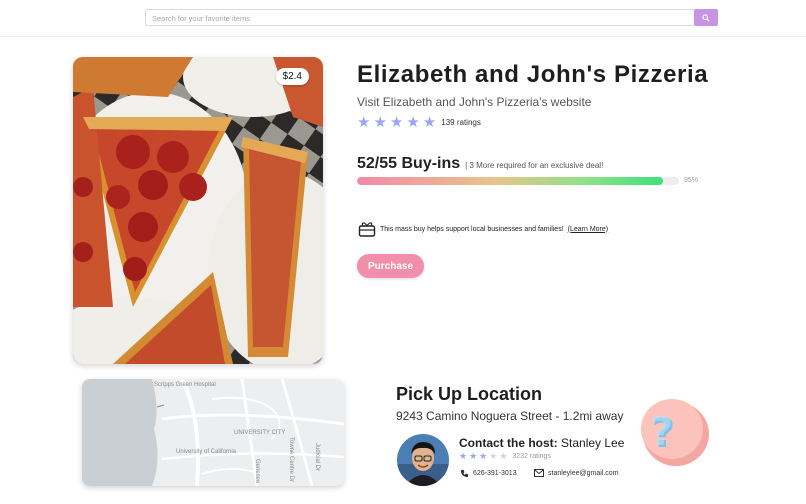 The height and width of the screenshot is (504, 806). What do you see at coordinates (291, 460) in the screenshot?
I see `map-label-street: Towne Centre Dr` at bounding box center [291, 460].